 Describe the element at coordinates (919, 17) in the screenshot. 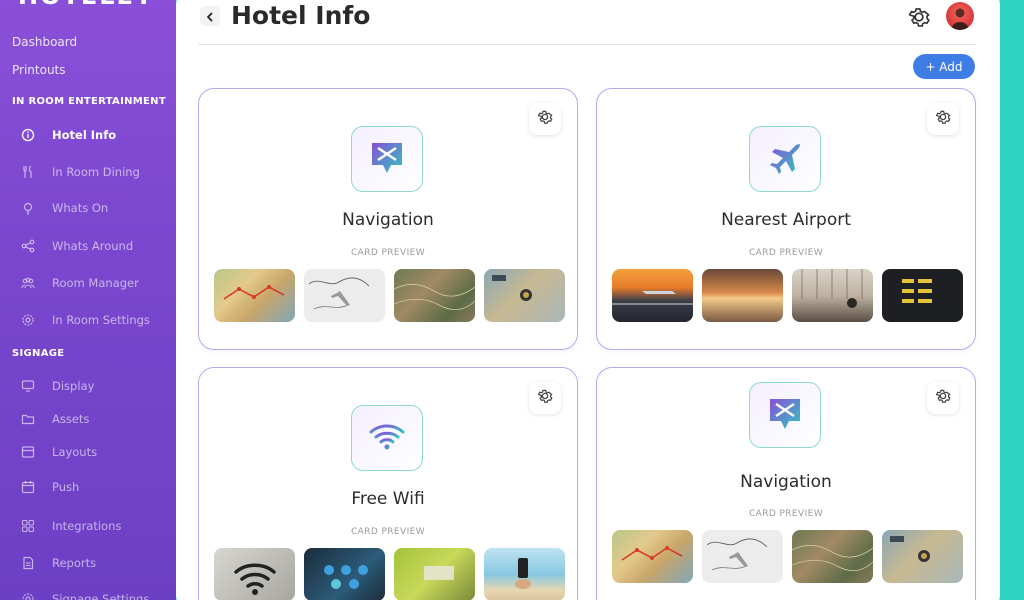

I see `settings-button` at that location.